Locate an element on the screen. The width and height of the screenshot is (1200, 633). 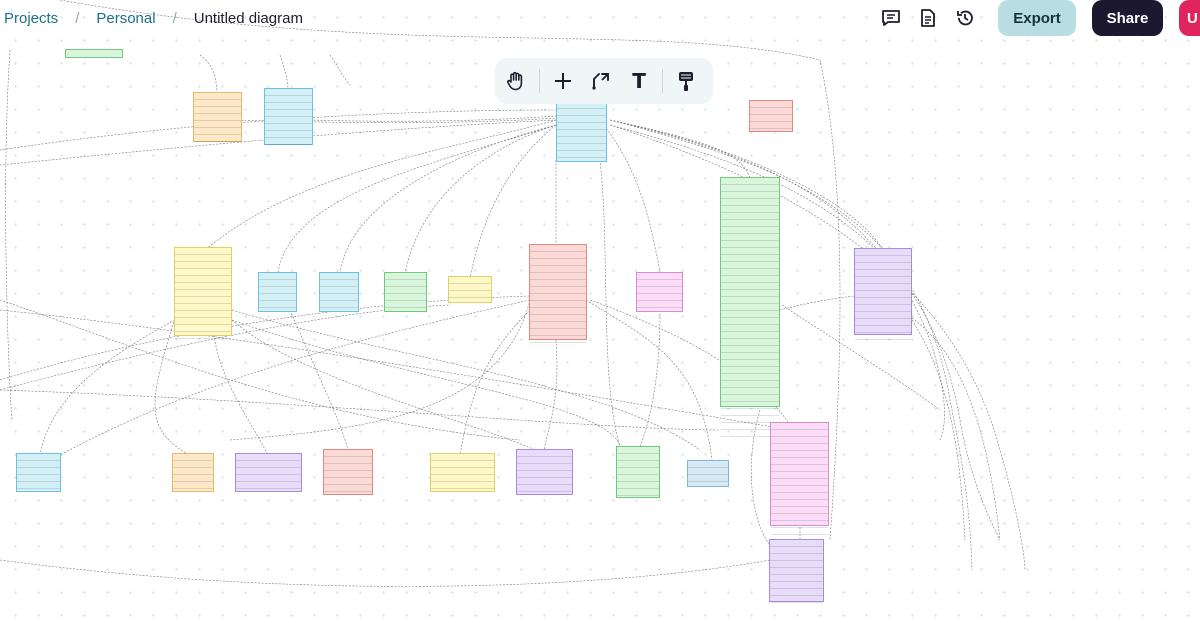
comment-icon is located at coordinates (891, 18).